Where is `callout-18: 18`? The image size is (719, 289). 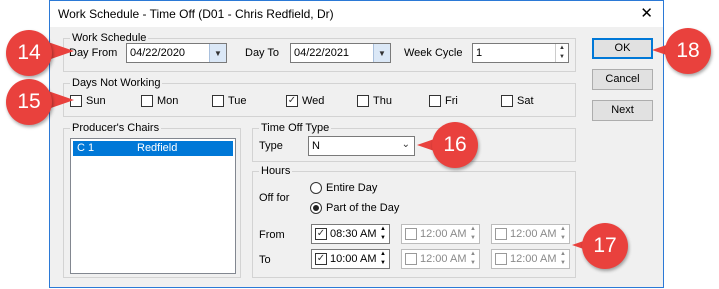
callout-18: 18 is located at coordinates (688, 51).